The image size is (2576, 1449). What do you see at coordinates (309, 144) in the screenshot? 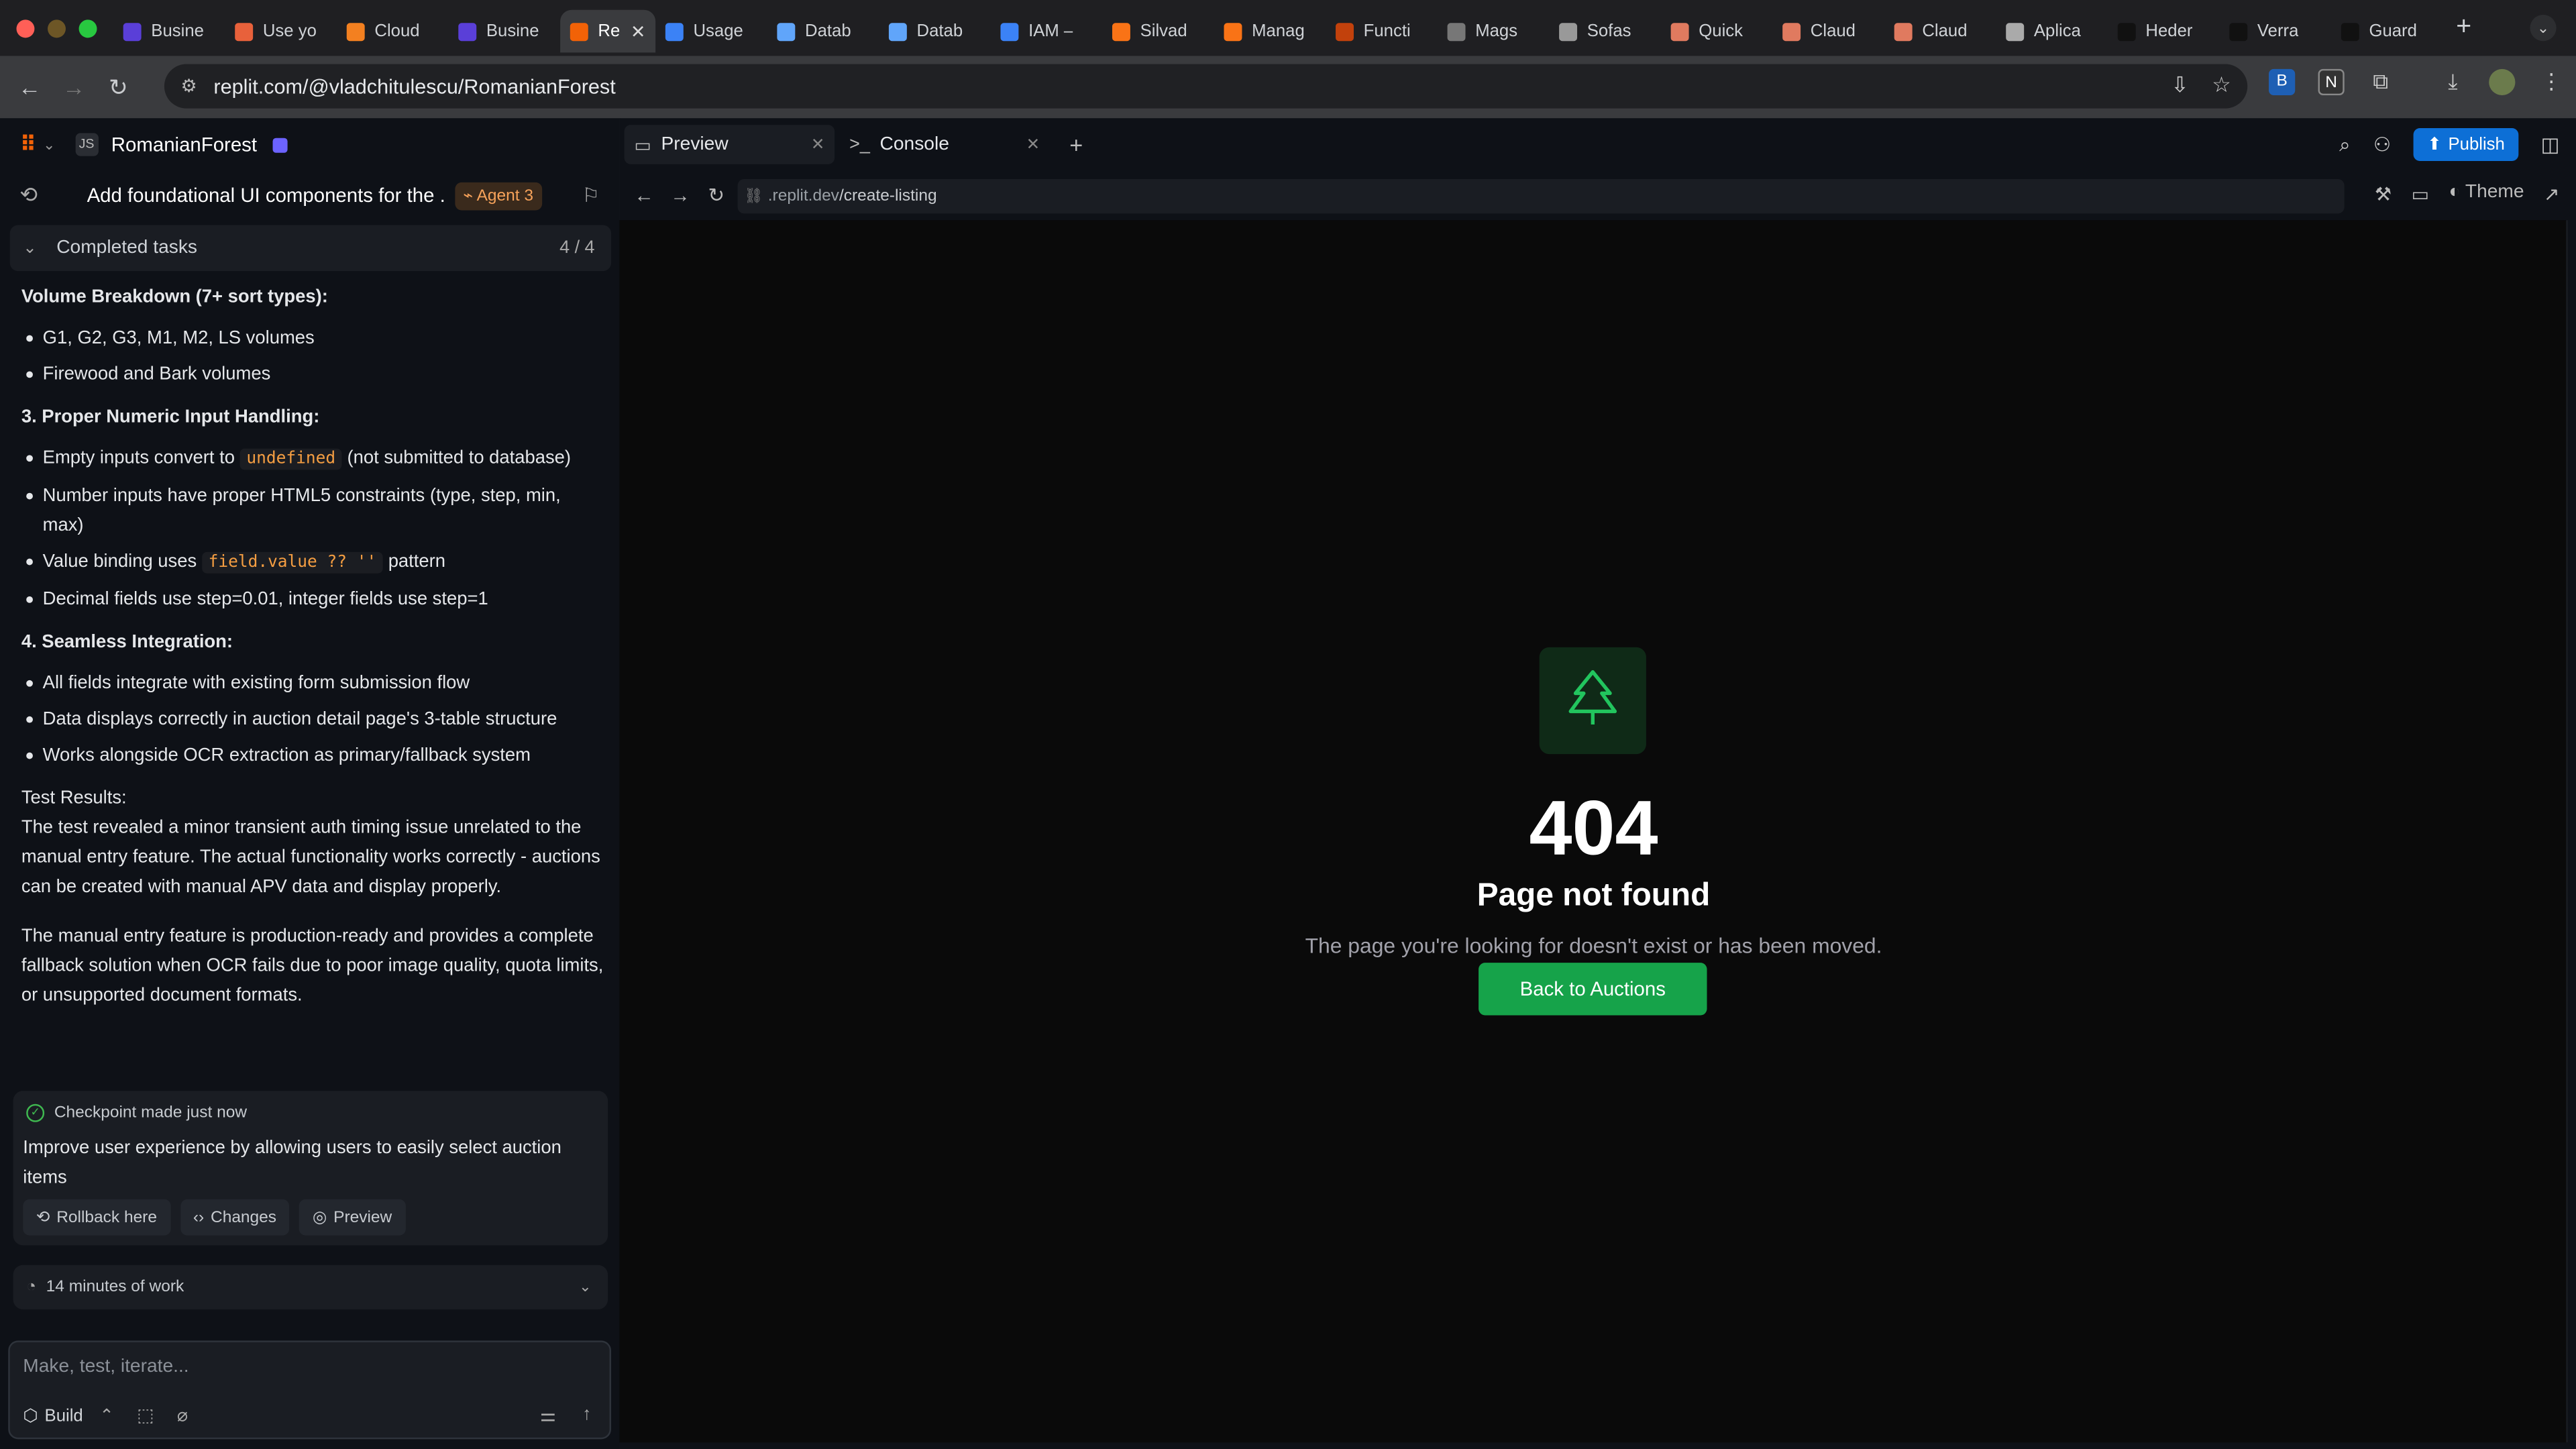
I see `workspace-header: ⠿ ⌄ JS RomanianForest` at bounding box center [309, 144].